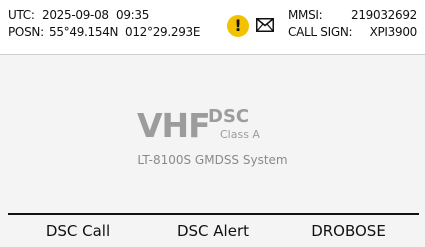 This screenshot has width=425, height=247. Describe the element at coordinates (240, 134) in the screenshot. I see `logo-class: Class A` at that location.